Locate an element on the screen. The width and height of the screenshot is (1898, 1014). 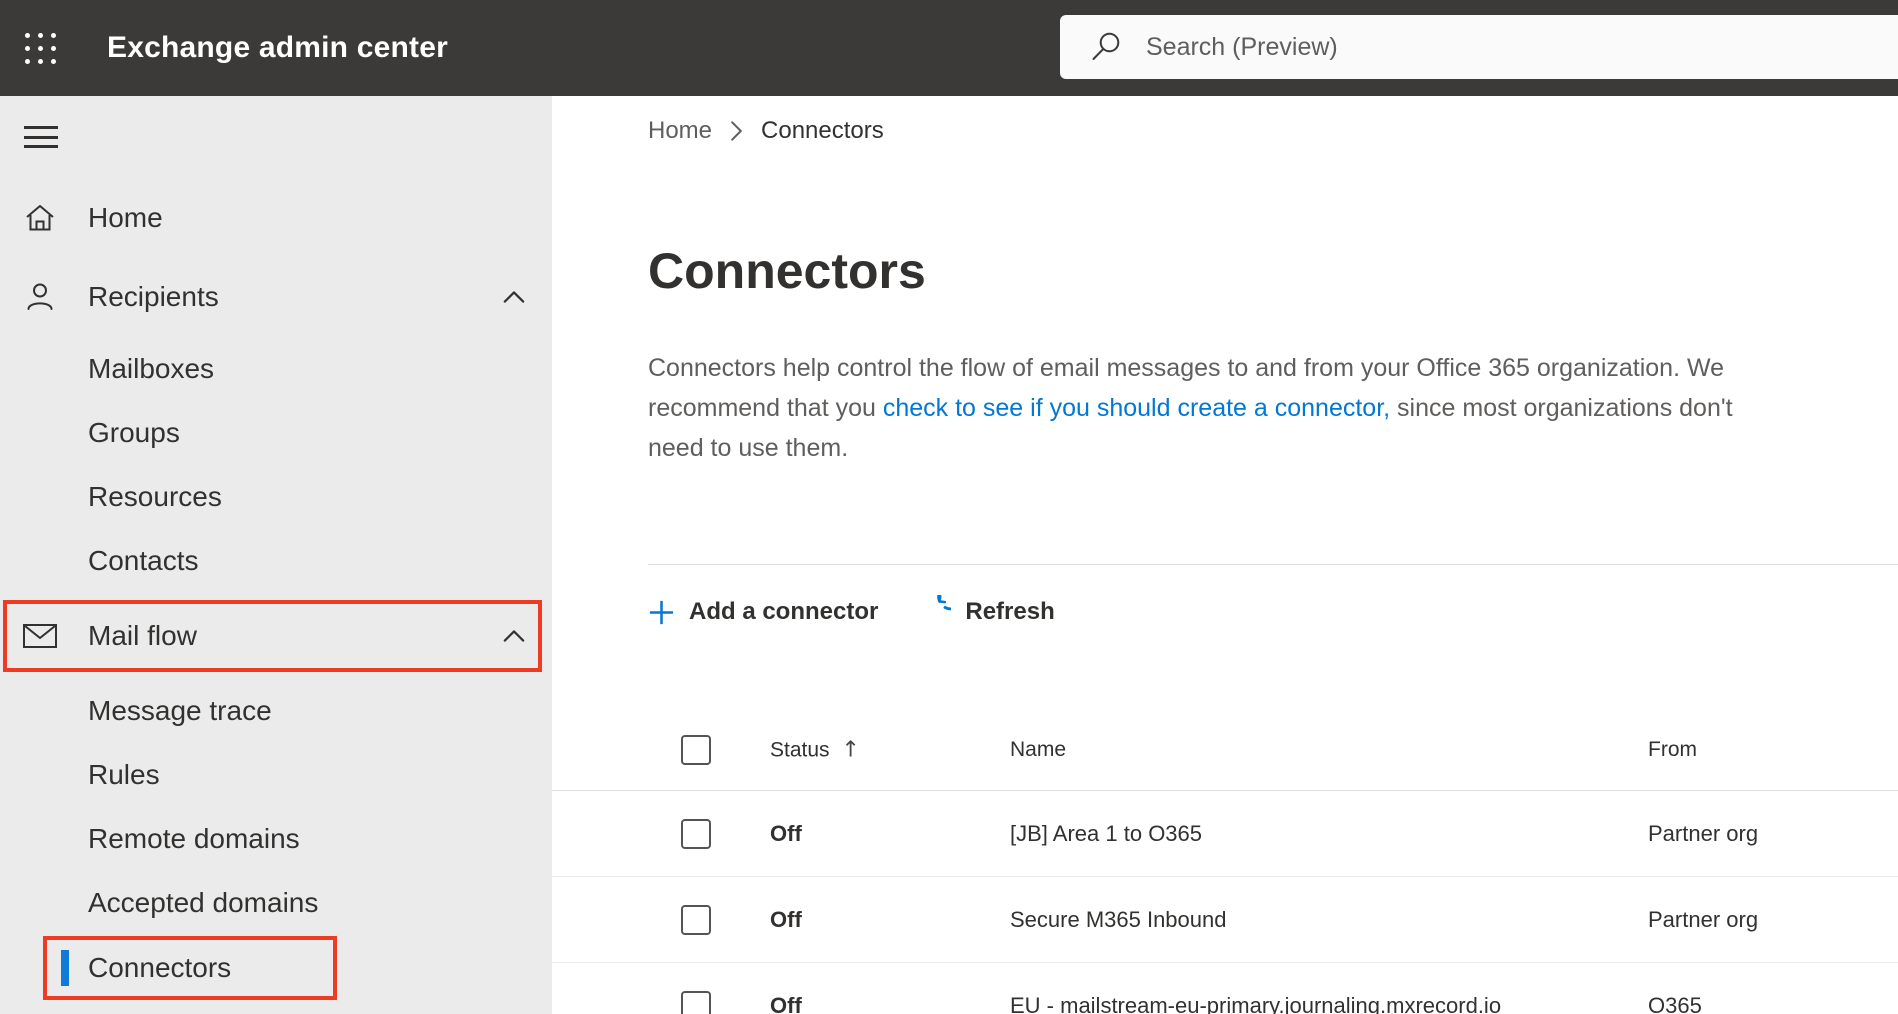
select-all-checkbox is located at coordinates (696, 750).